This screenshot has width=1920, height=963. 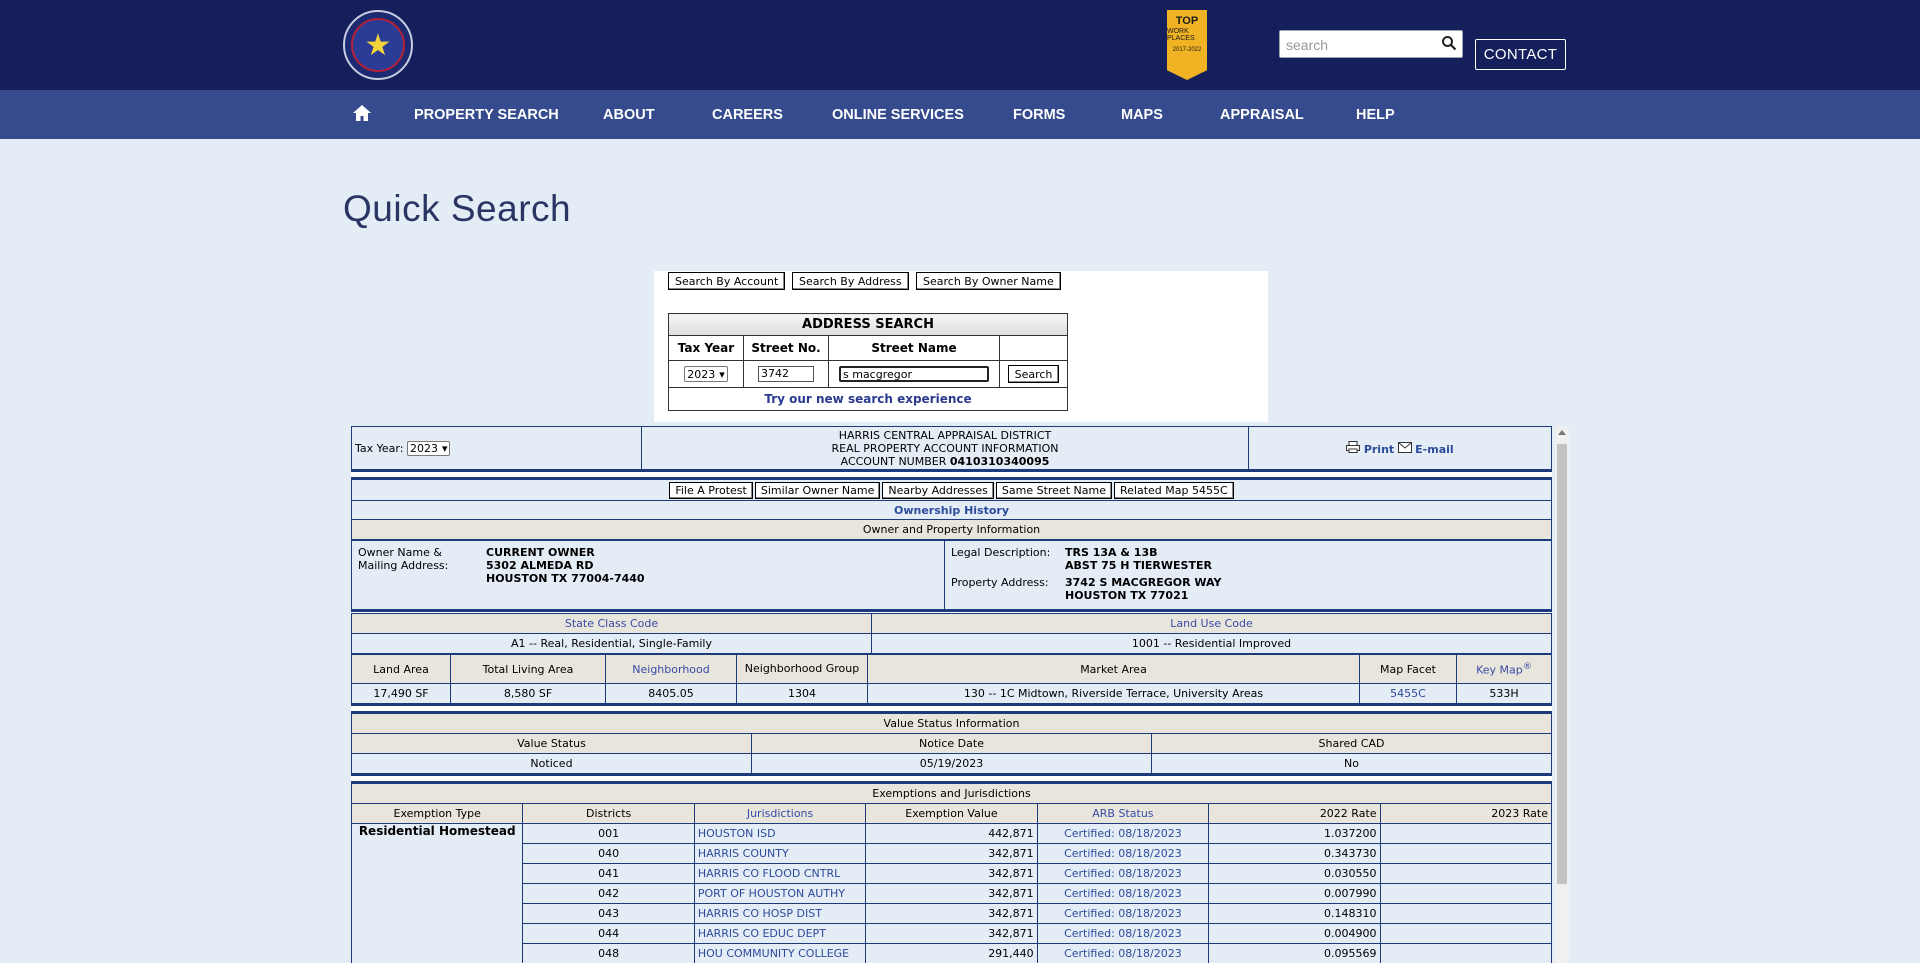 I want to click on scroll-up-icon, so click(x=1562, y=432).